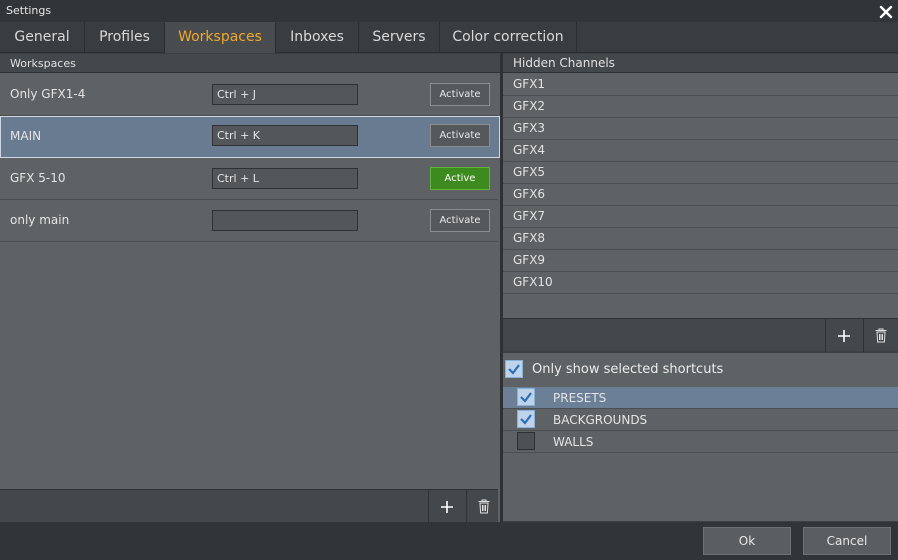 This screenshot has height=560, width=898. What do you see at coordinates (449, 11) in the screenshot?
I see `title-bar: Settings` at bounding box center [449, 11].